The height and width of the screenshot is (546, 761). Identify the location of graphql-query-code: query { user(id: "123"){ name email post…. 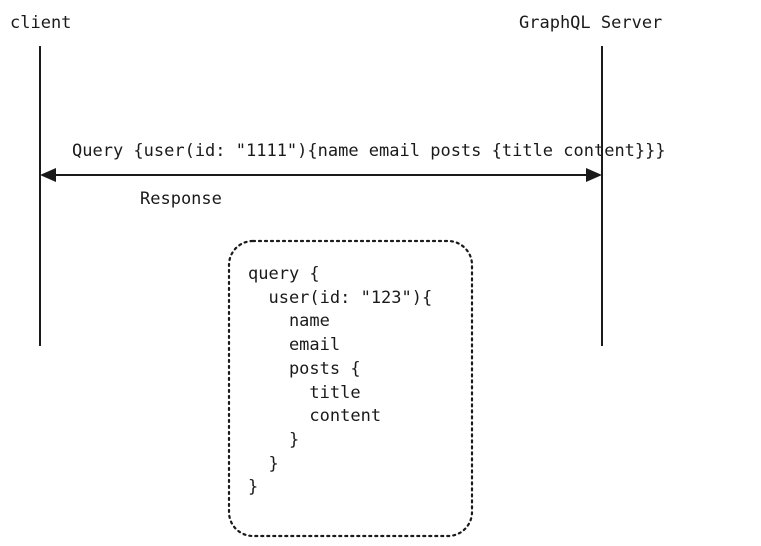
(340, 381).